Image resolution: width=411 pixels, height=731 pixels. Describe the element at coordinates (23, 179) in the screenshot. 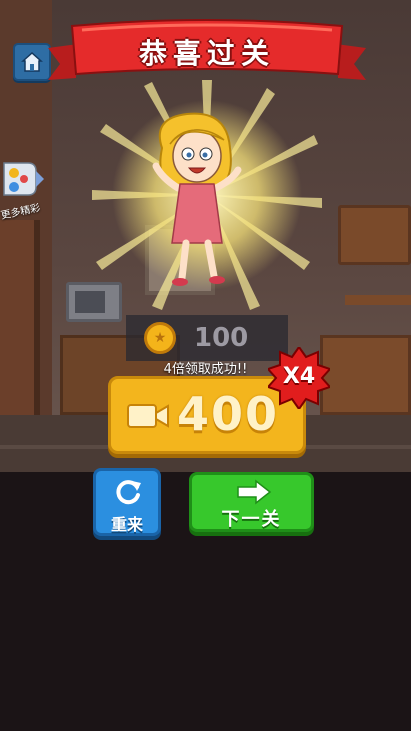

I see `gamepad-icon` at that location.